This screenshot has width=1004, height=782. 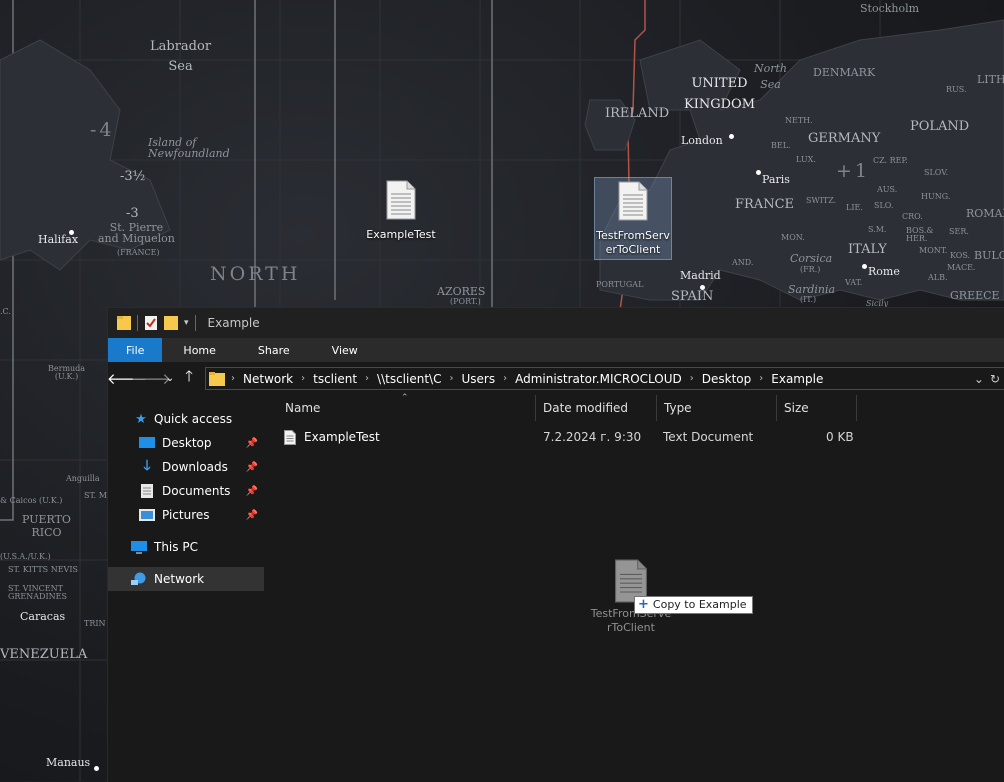 I want to click on map-label-vat: VAT., so click(x=854, y=282).